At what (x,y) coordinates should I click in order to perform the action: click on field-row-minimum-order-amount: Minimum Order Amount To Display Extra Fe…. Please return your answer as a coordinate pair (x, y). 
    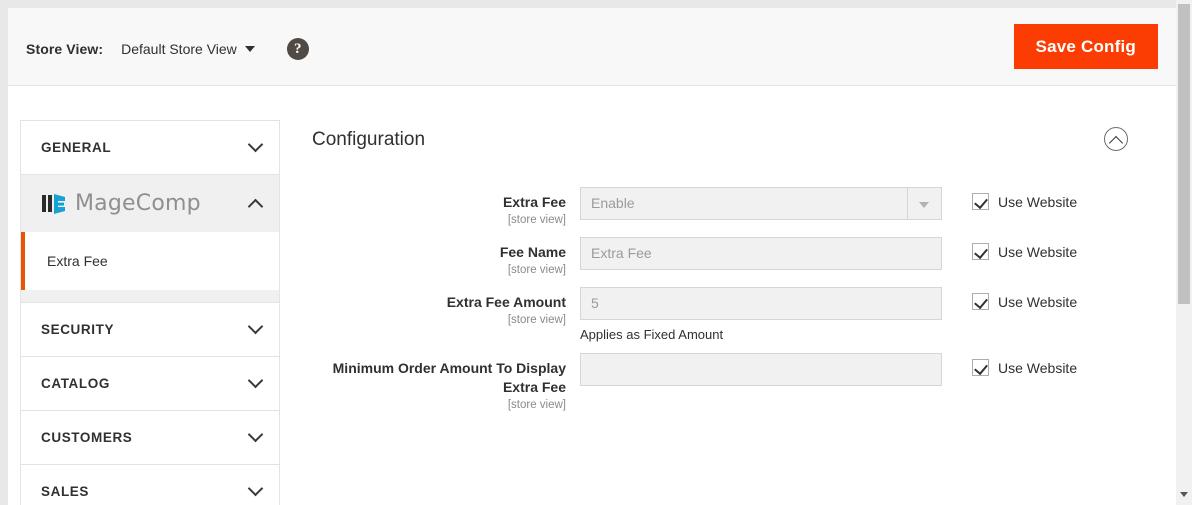
    Looking at the image, I should click on (738, 382).